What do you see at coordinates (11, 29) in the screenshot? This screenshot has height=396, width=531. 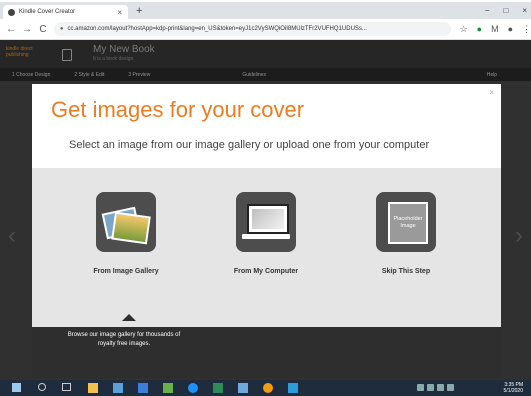 I see `back-button: ←` at bounding box center [11, 29].